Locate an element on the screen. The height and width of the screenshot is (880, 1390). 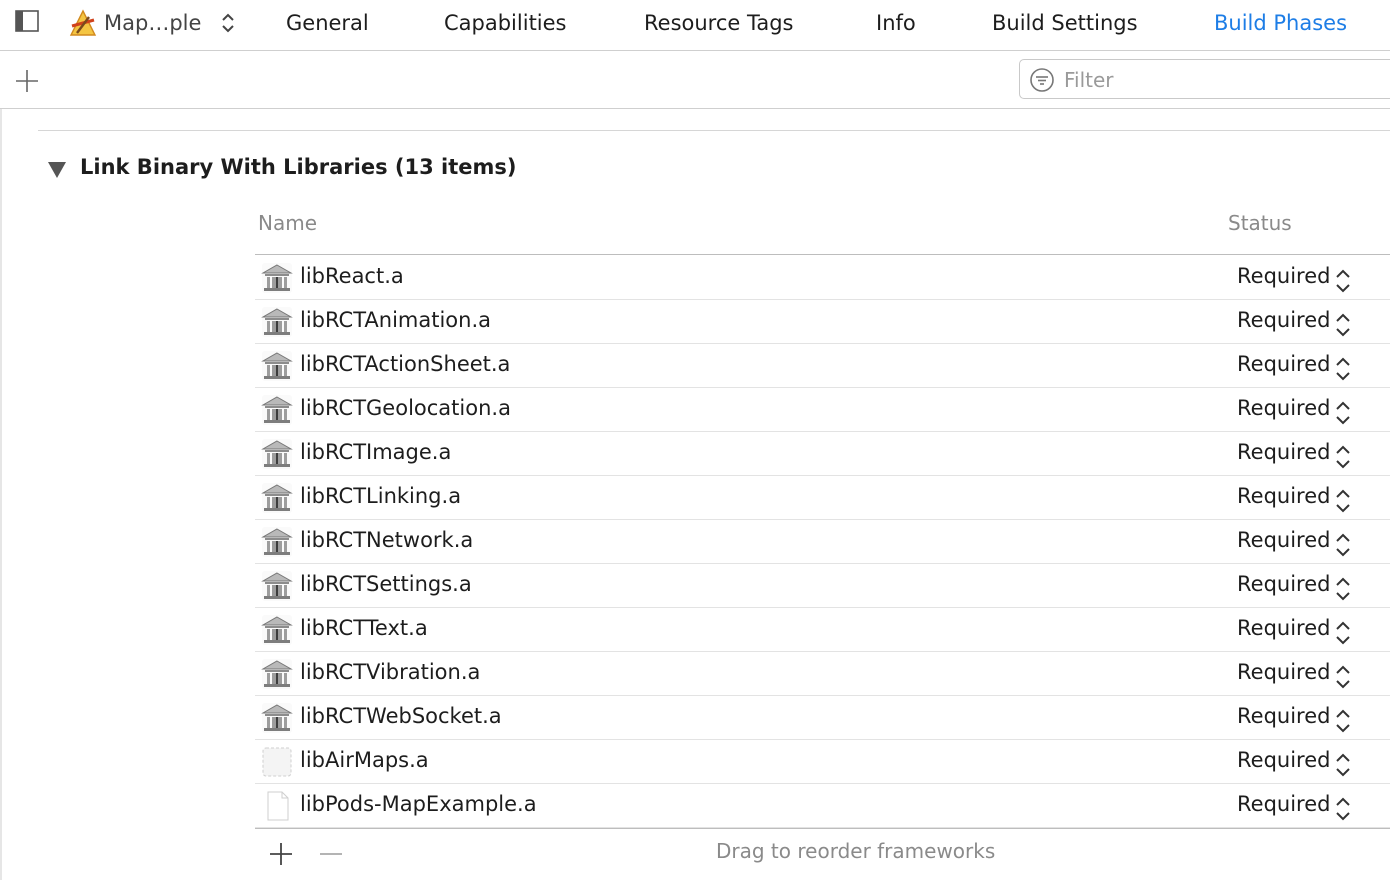
section-divider is located at coordinates (714, 130).